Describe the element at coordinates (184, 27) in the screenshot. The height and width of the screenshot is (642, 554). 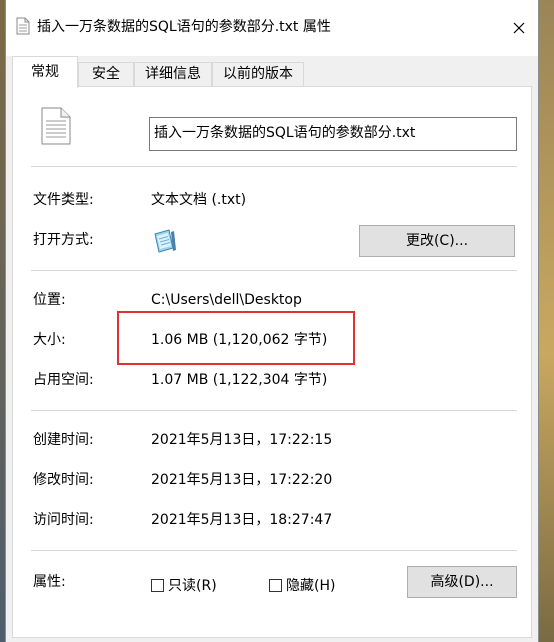
I see `window-title: 插入一万条数据的SQL语句的参数部分.txt 属性` at that location.